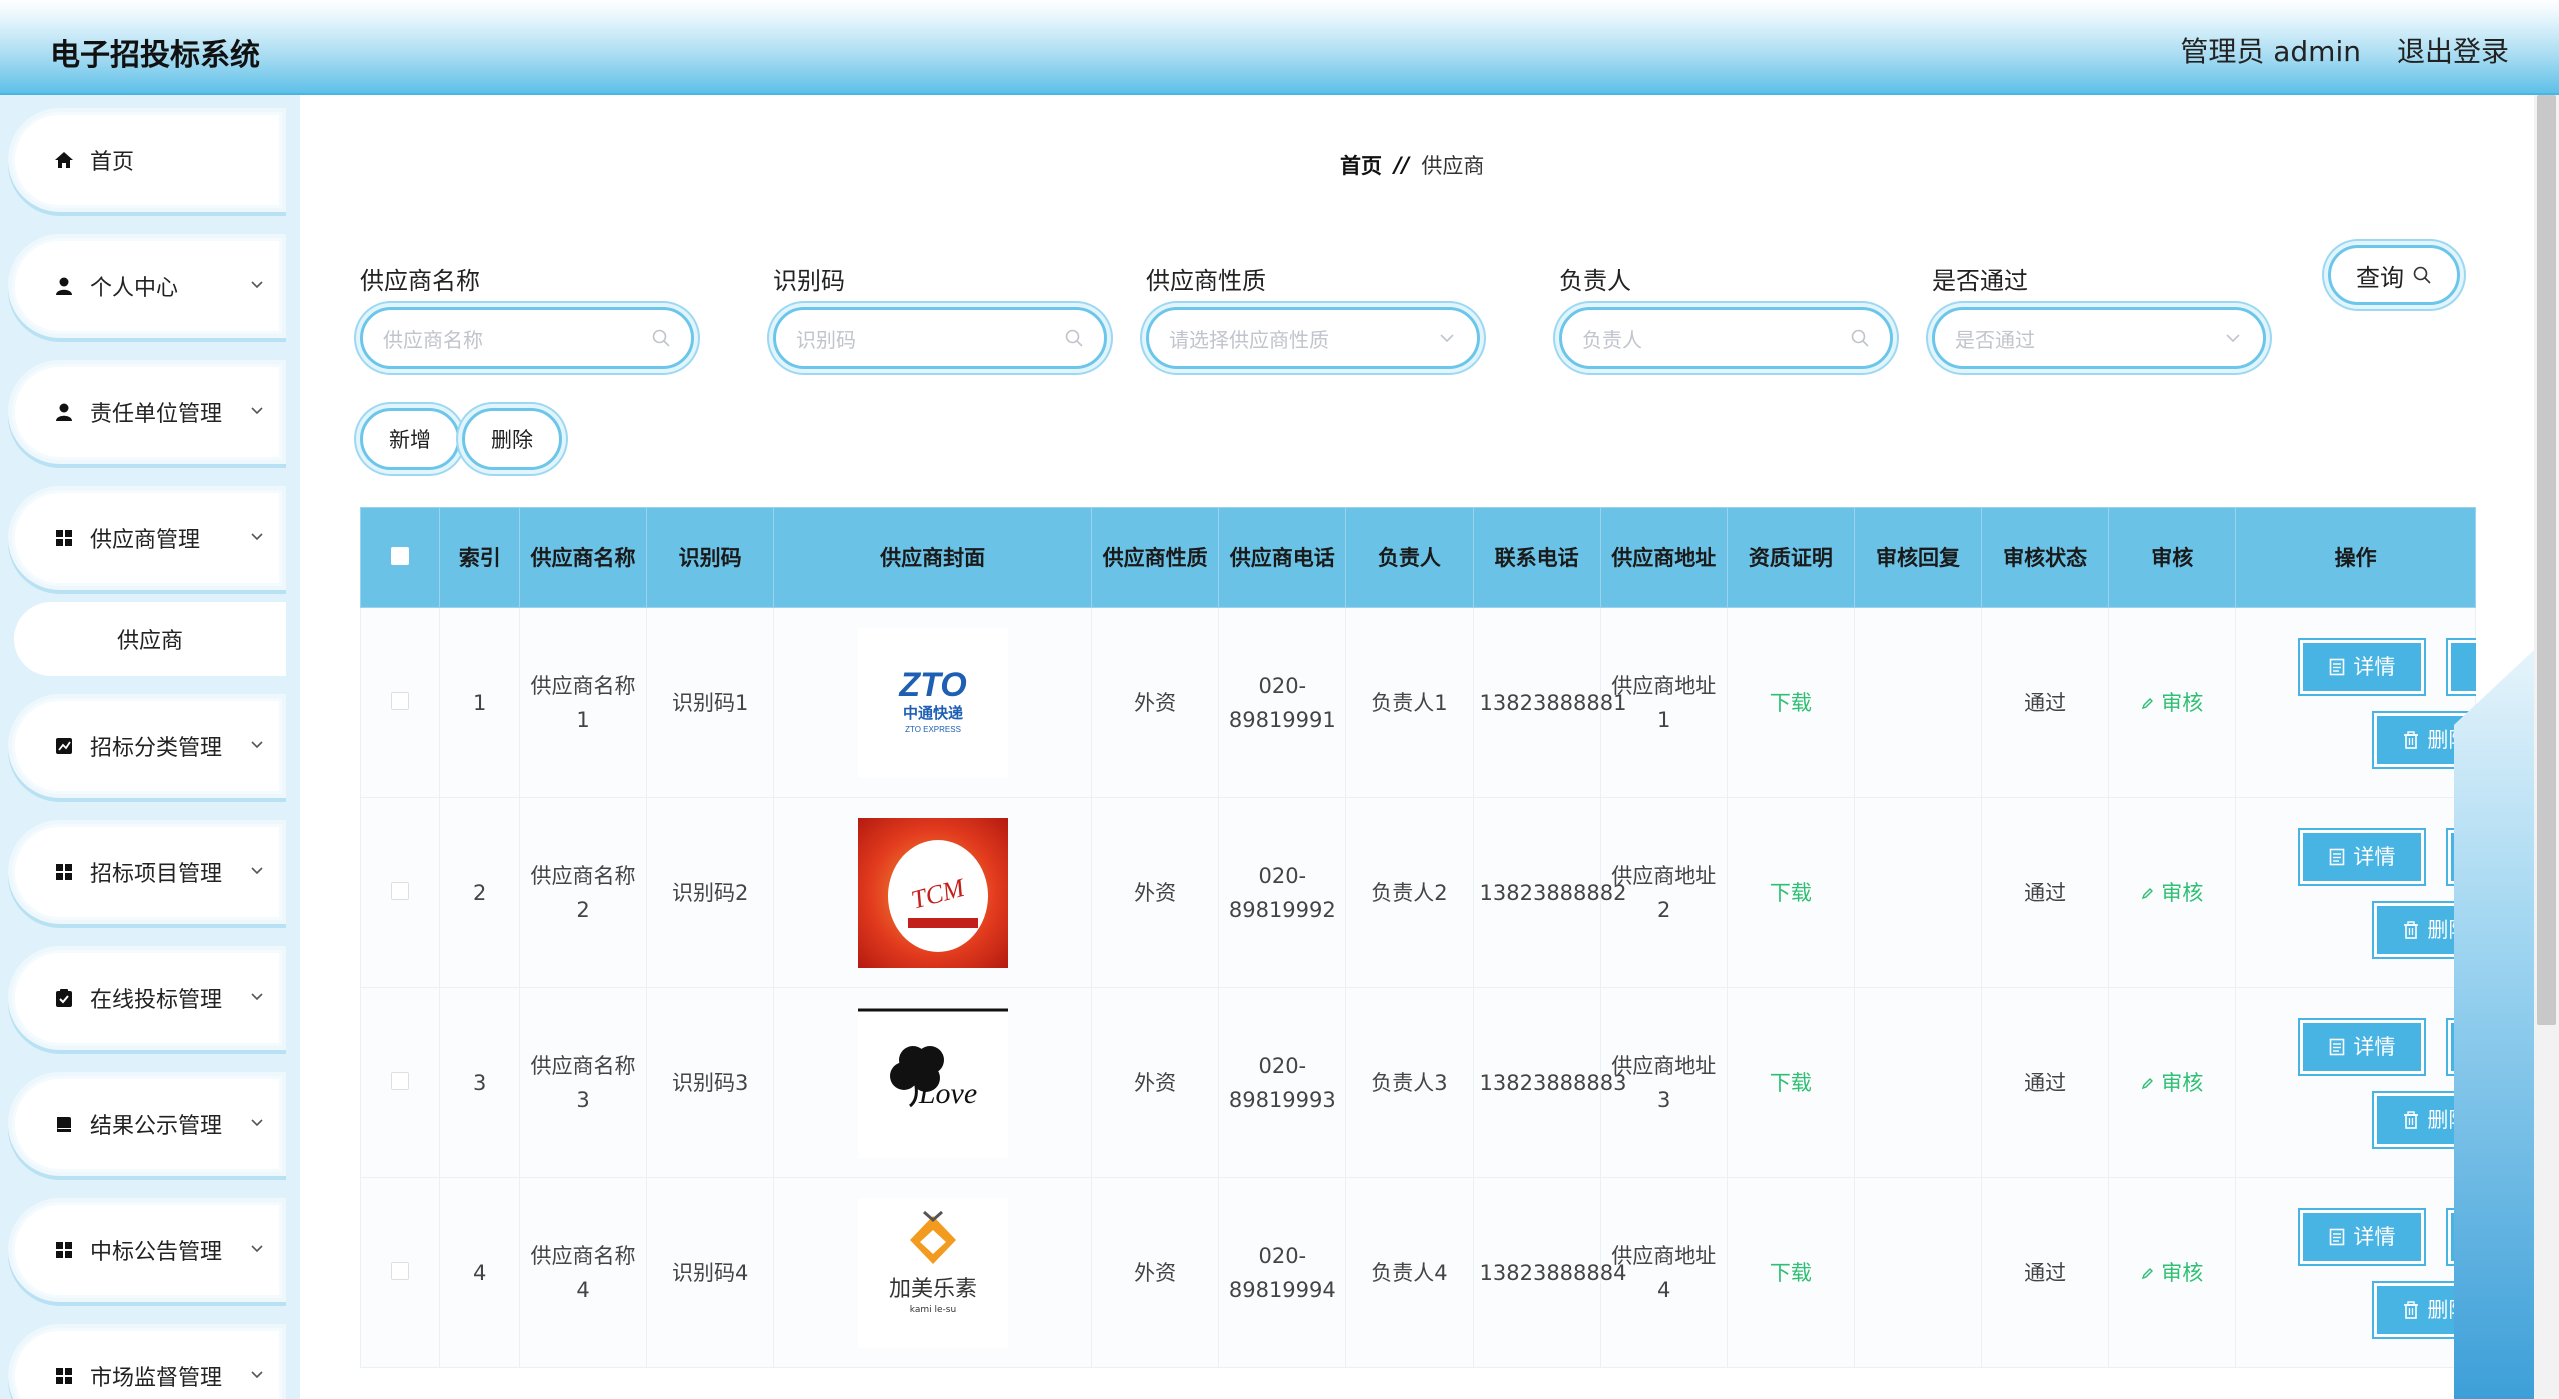 The image size is (2559, 1399). What do you see at coordinates (2462, 667) in the screenshot?
I see `edit-button: 修改` at bounding box center [2462, 667].